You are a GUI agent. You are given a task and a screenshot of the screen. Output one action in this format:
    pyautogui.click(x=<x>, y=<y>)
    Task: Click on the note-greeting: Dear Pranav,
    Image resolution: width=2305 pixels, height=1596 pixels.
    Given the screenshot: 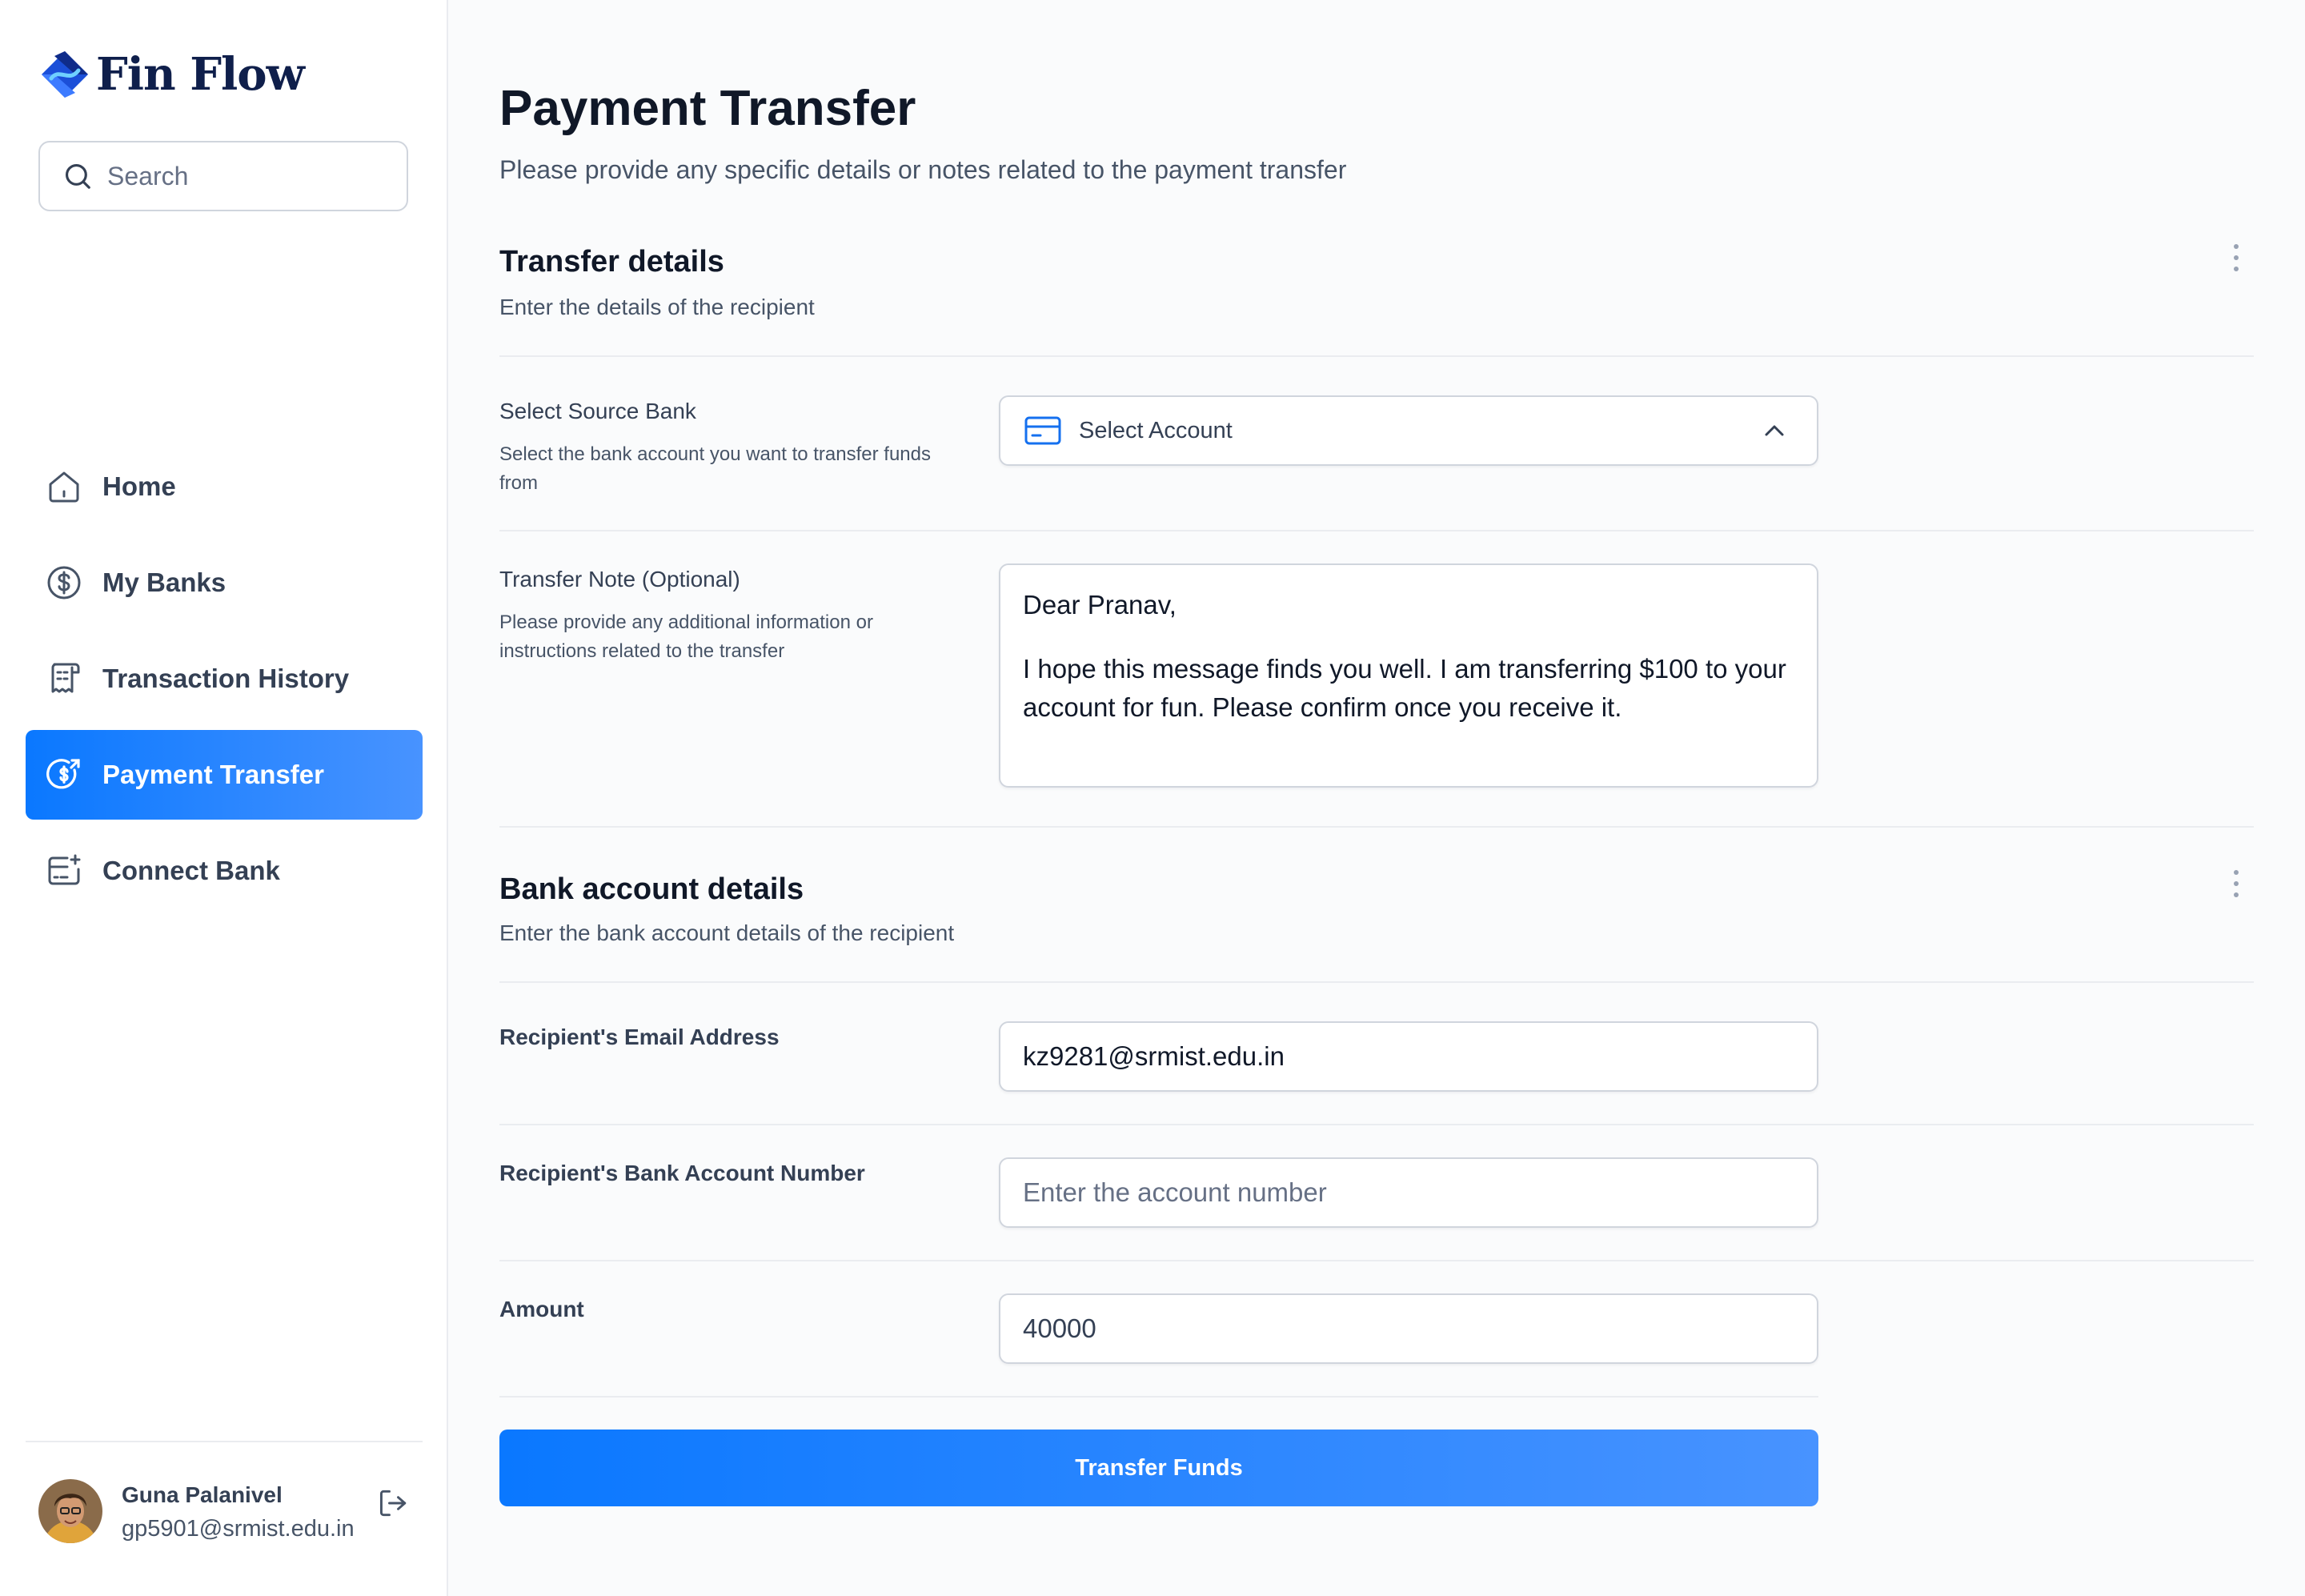 What is the action you would take?
    pyautogui.click(x=1100, y=605)
    